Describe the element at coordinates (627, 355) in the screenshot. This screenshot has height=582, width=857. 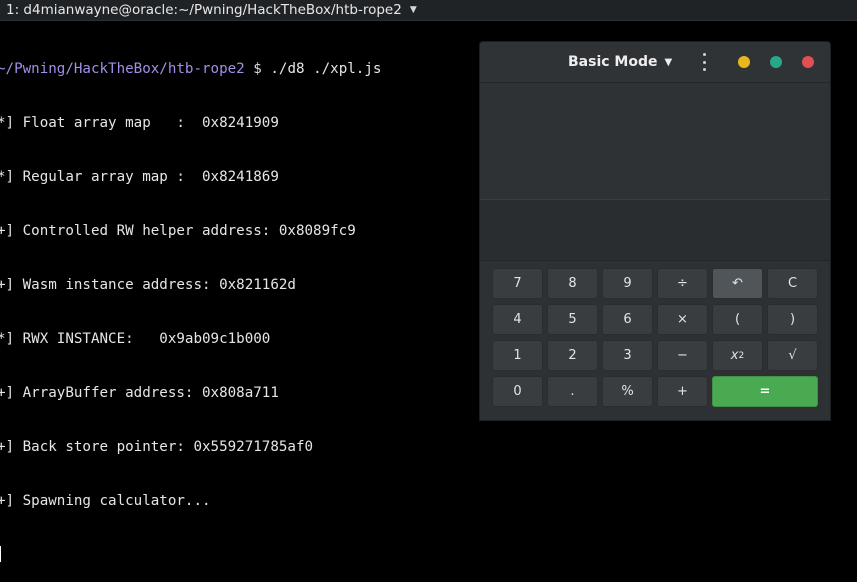
I see `key-3: 3` at that location.